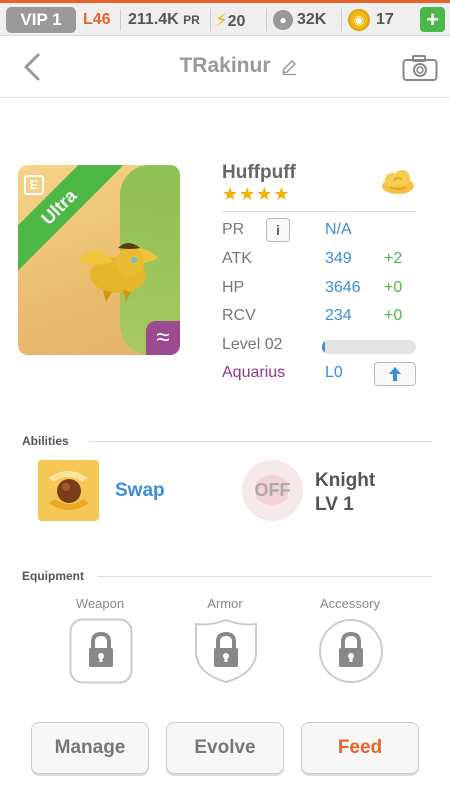 The height and width of the screenshot is (800, 450). What do you see at coordinates (259, 172) in the screenshot?
I see `pet-name: Huffpuff` at bounding box center [259, 172].